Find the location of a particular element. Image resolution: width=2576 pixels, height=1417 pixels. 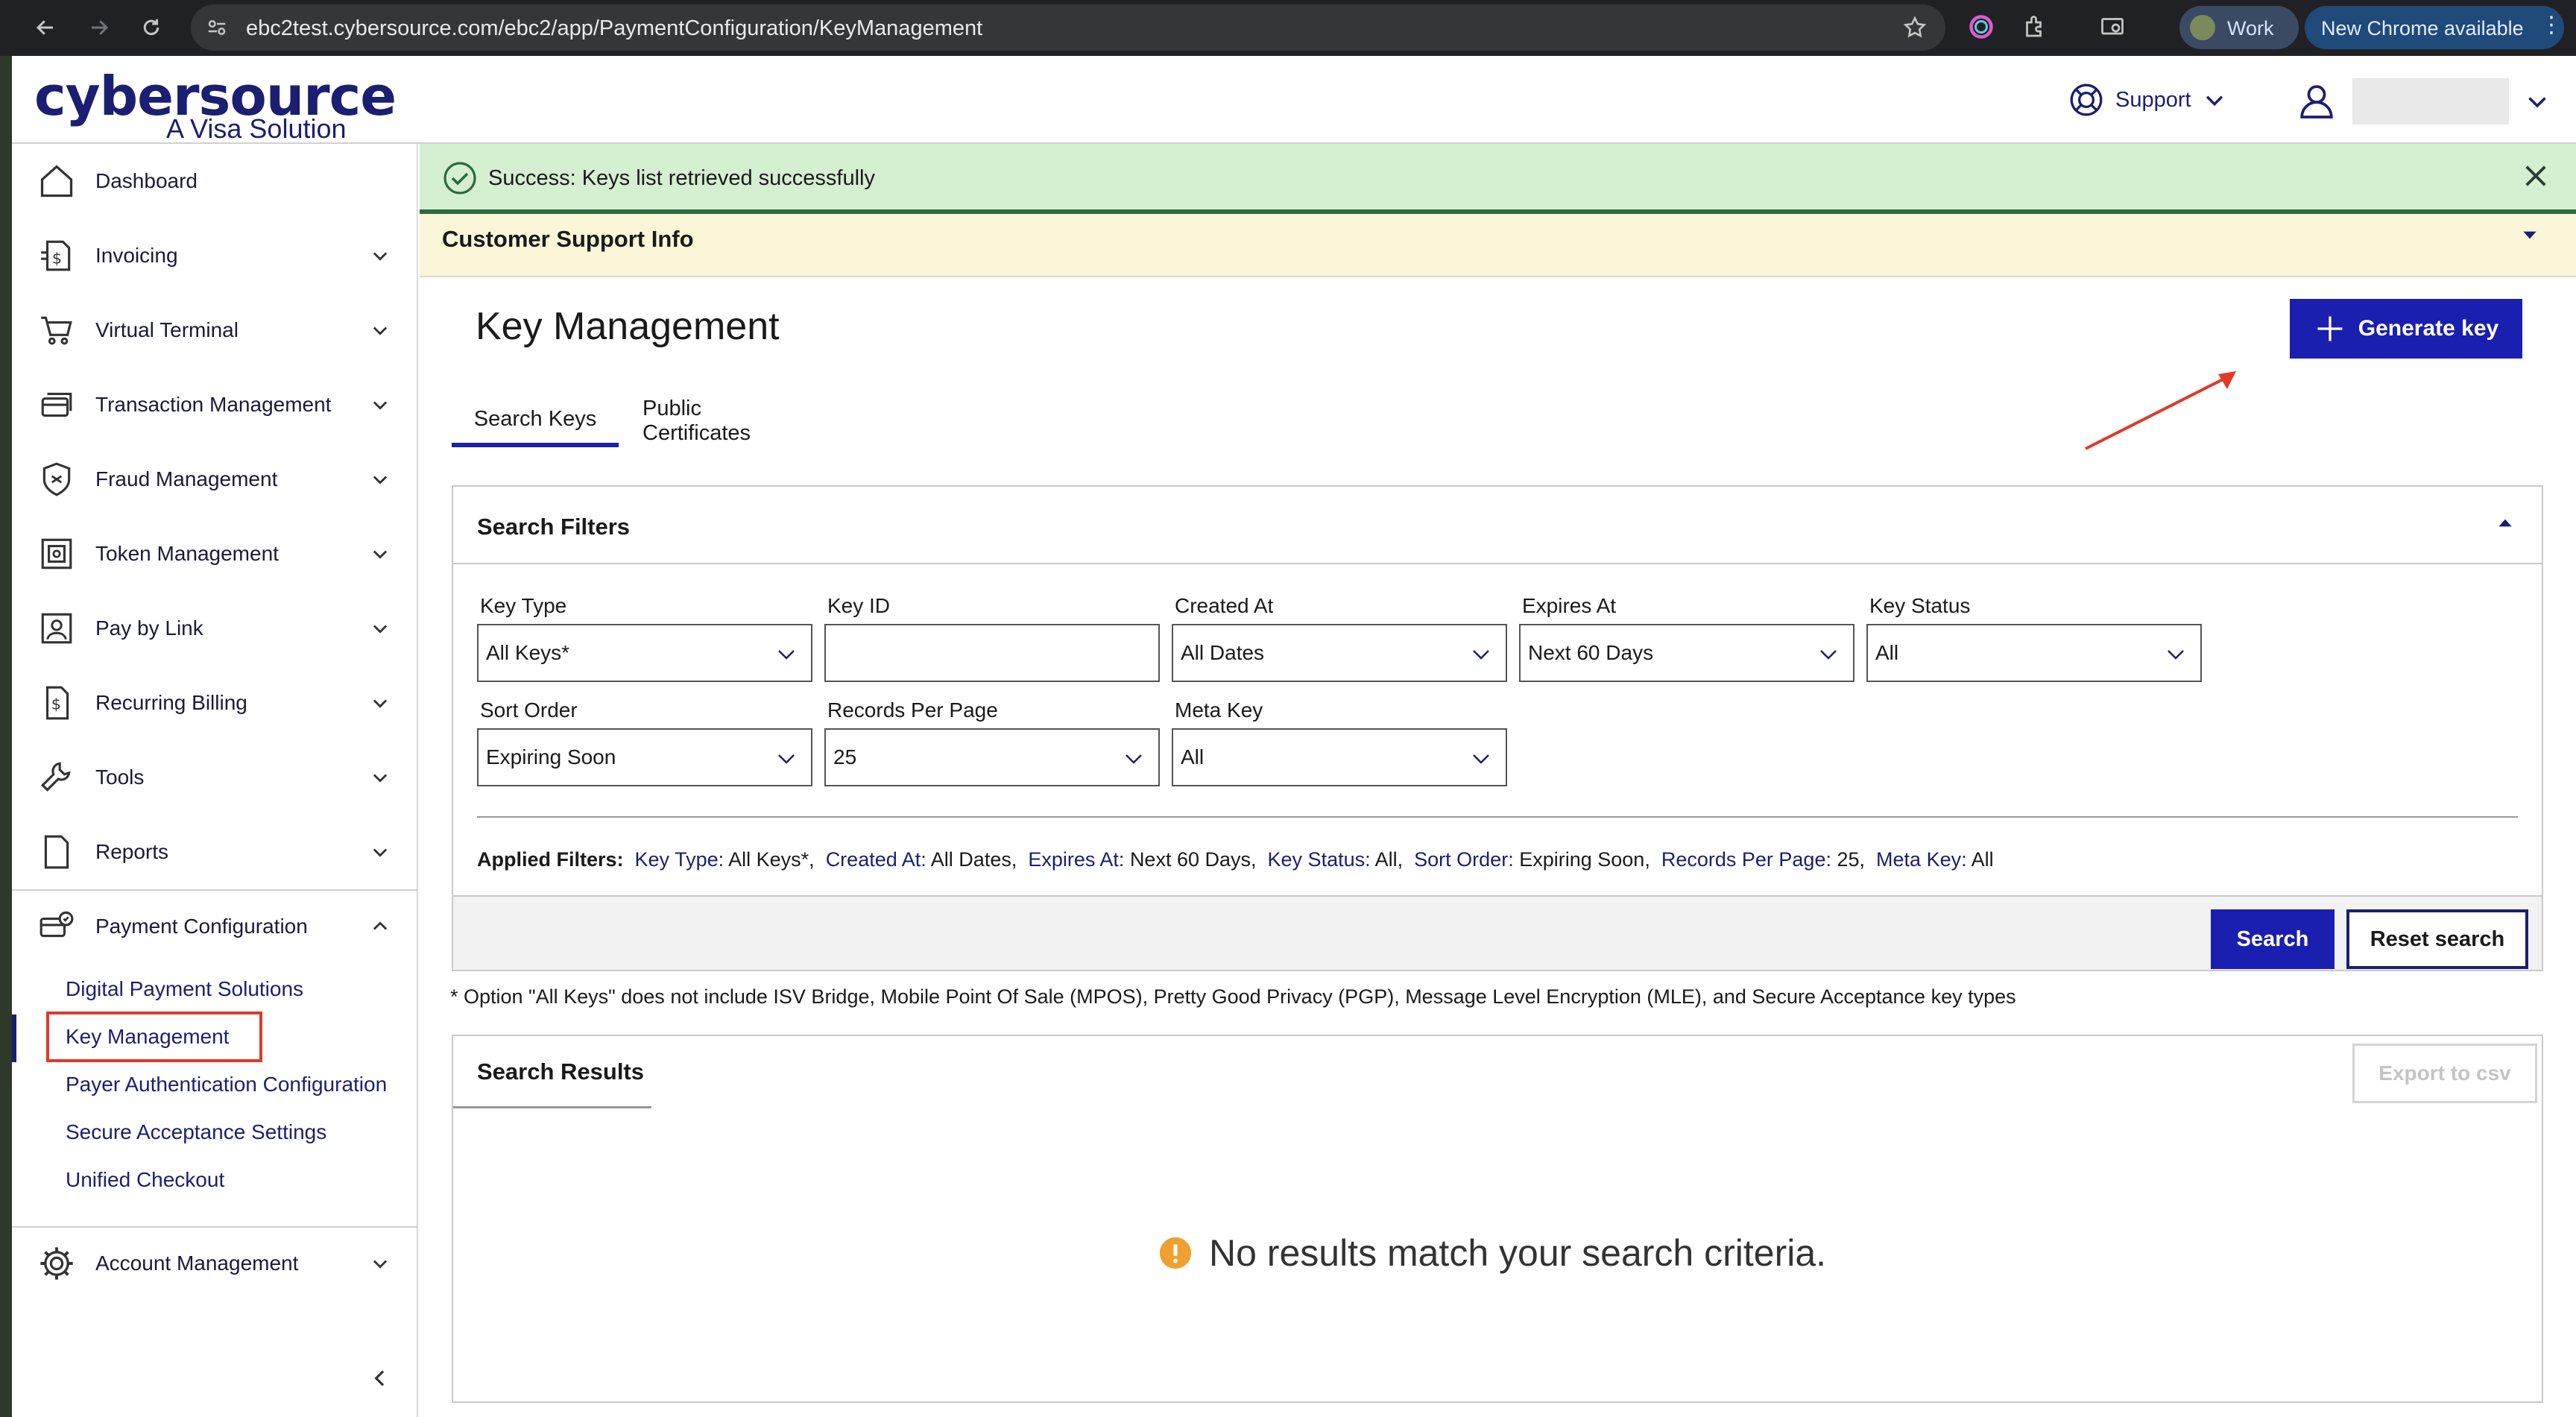

sort-order-label: Sort Order is located at coordinates (529, 710).